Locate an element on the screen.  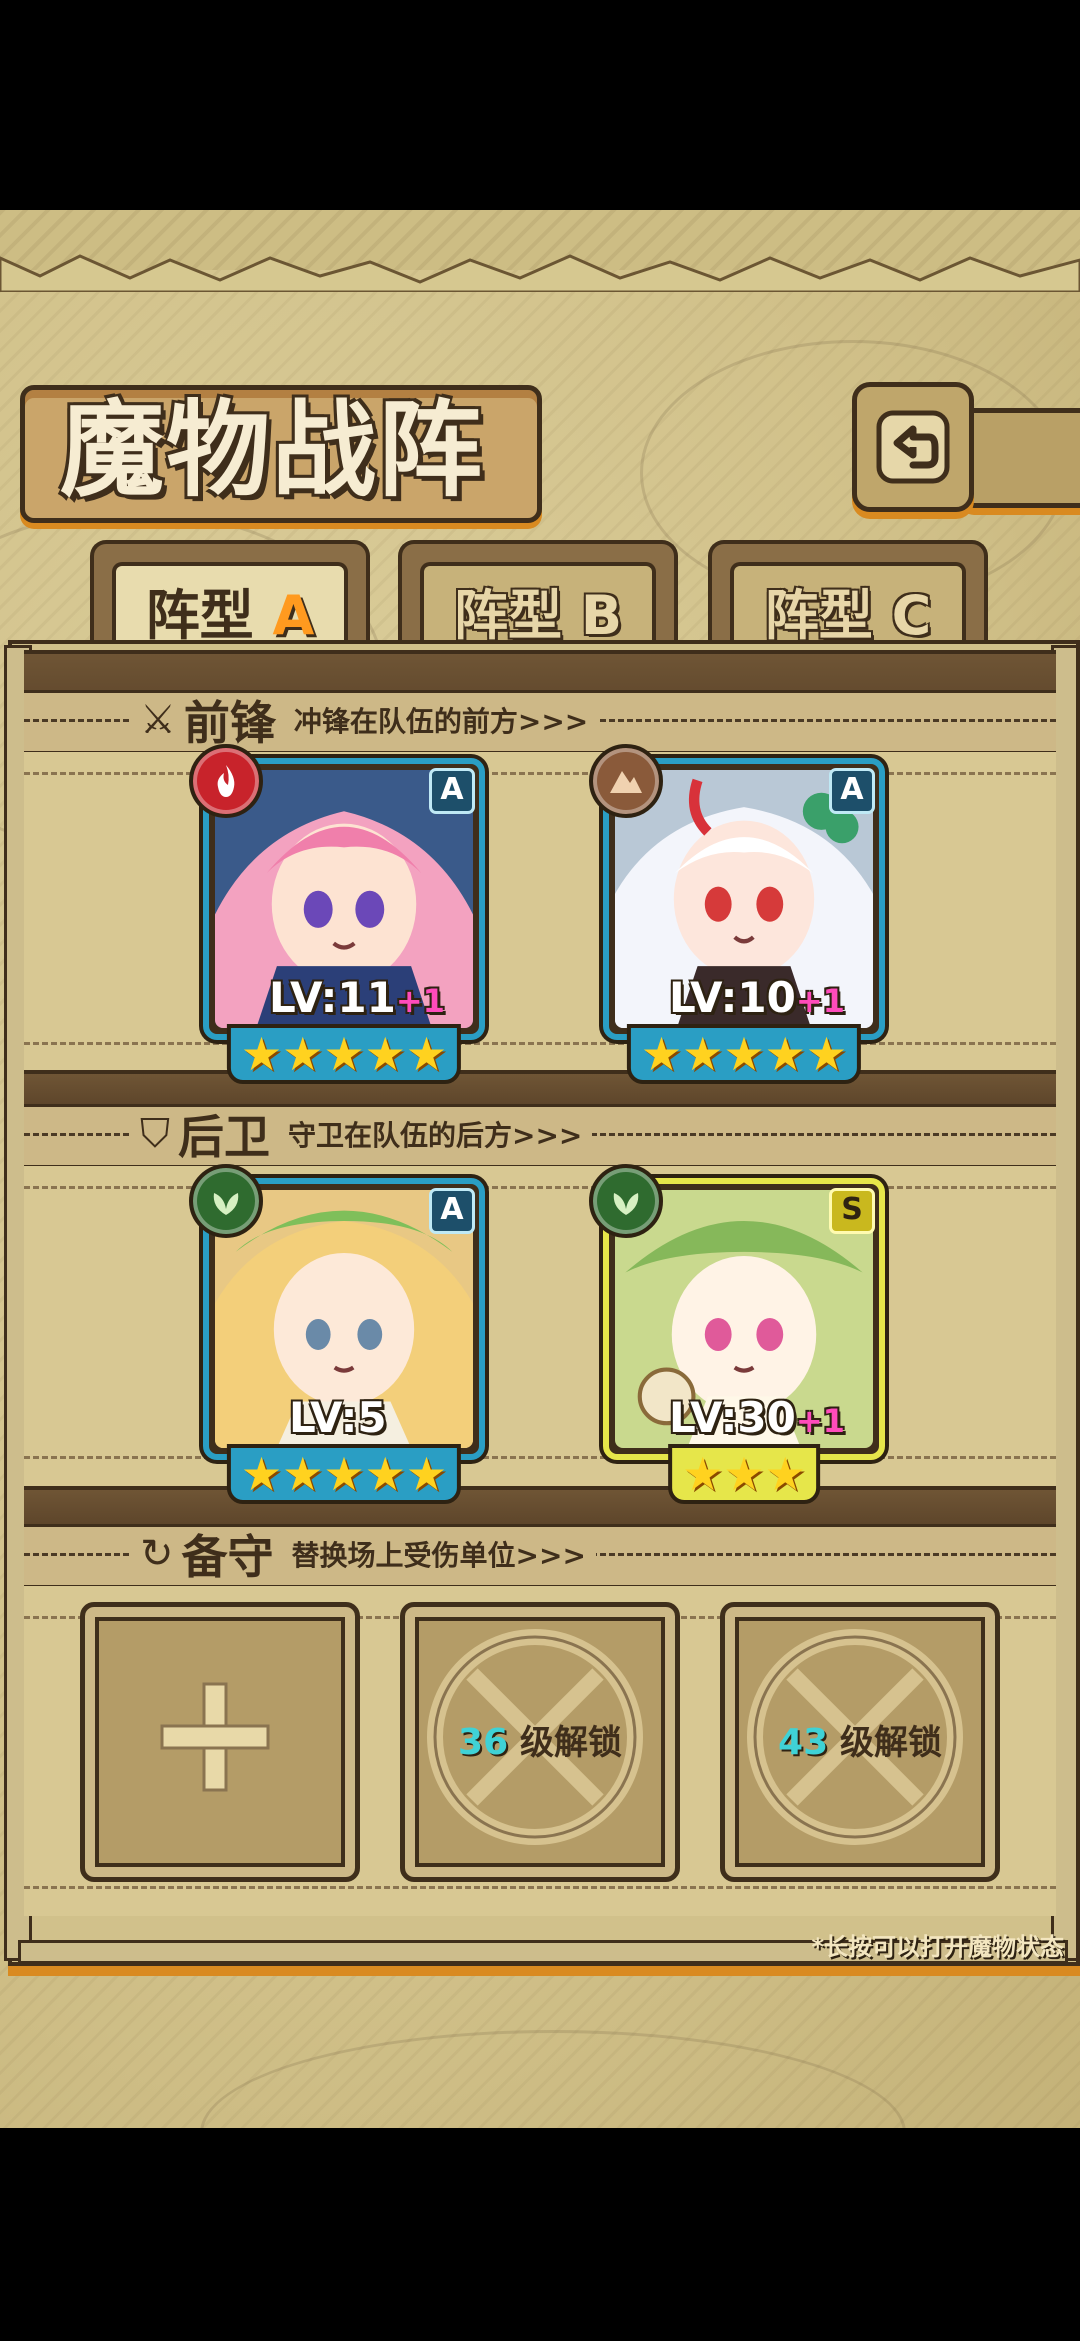
section-front-name: 前锋 is located at coordinates (229, 723).